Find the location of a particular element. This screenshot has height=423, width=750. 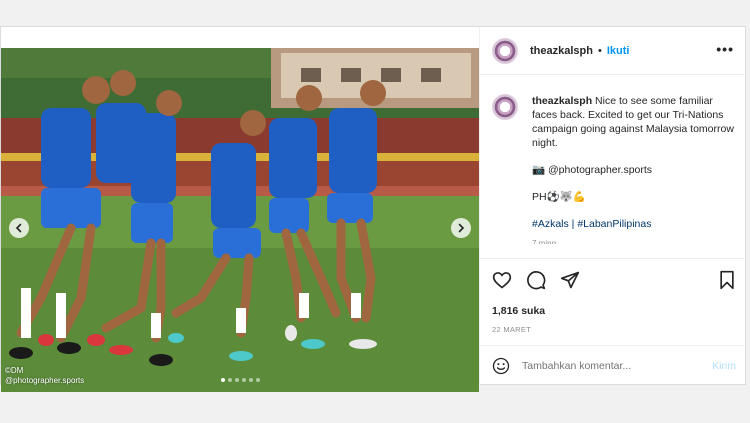

header-username: theazkalsph is located at coordinates (561, 51).